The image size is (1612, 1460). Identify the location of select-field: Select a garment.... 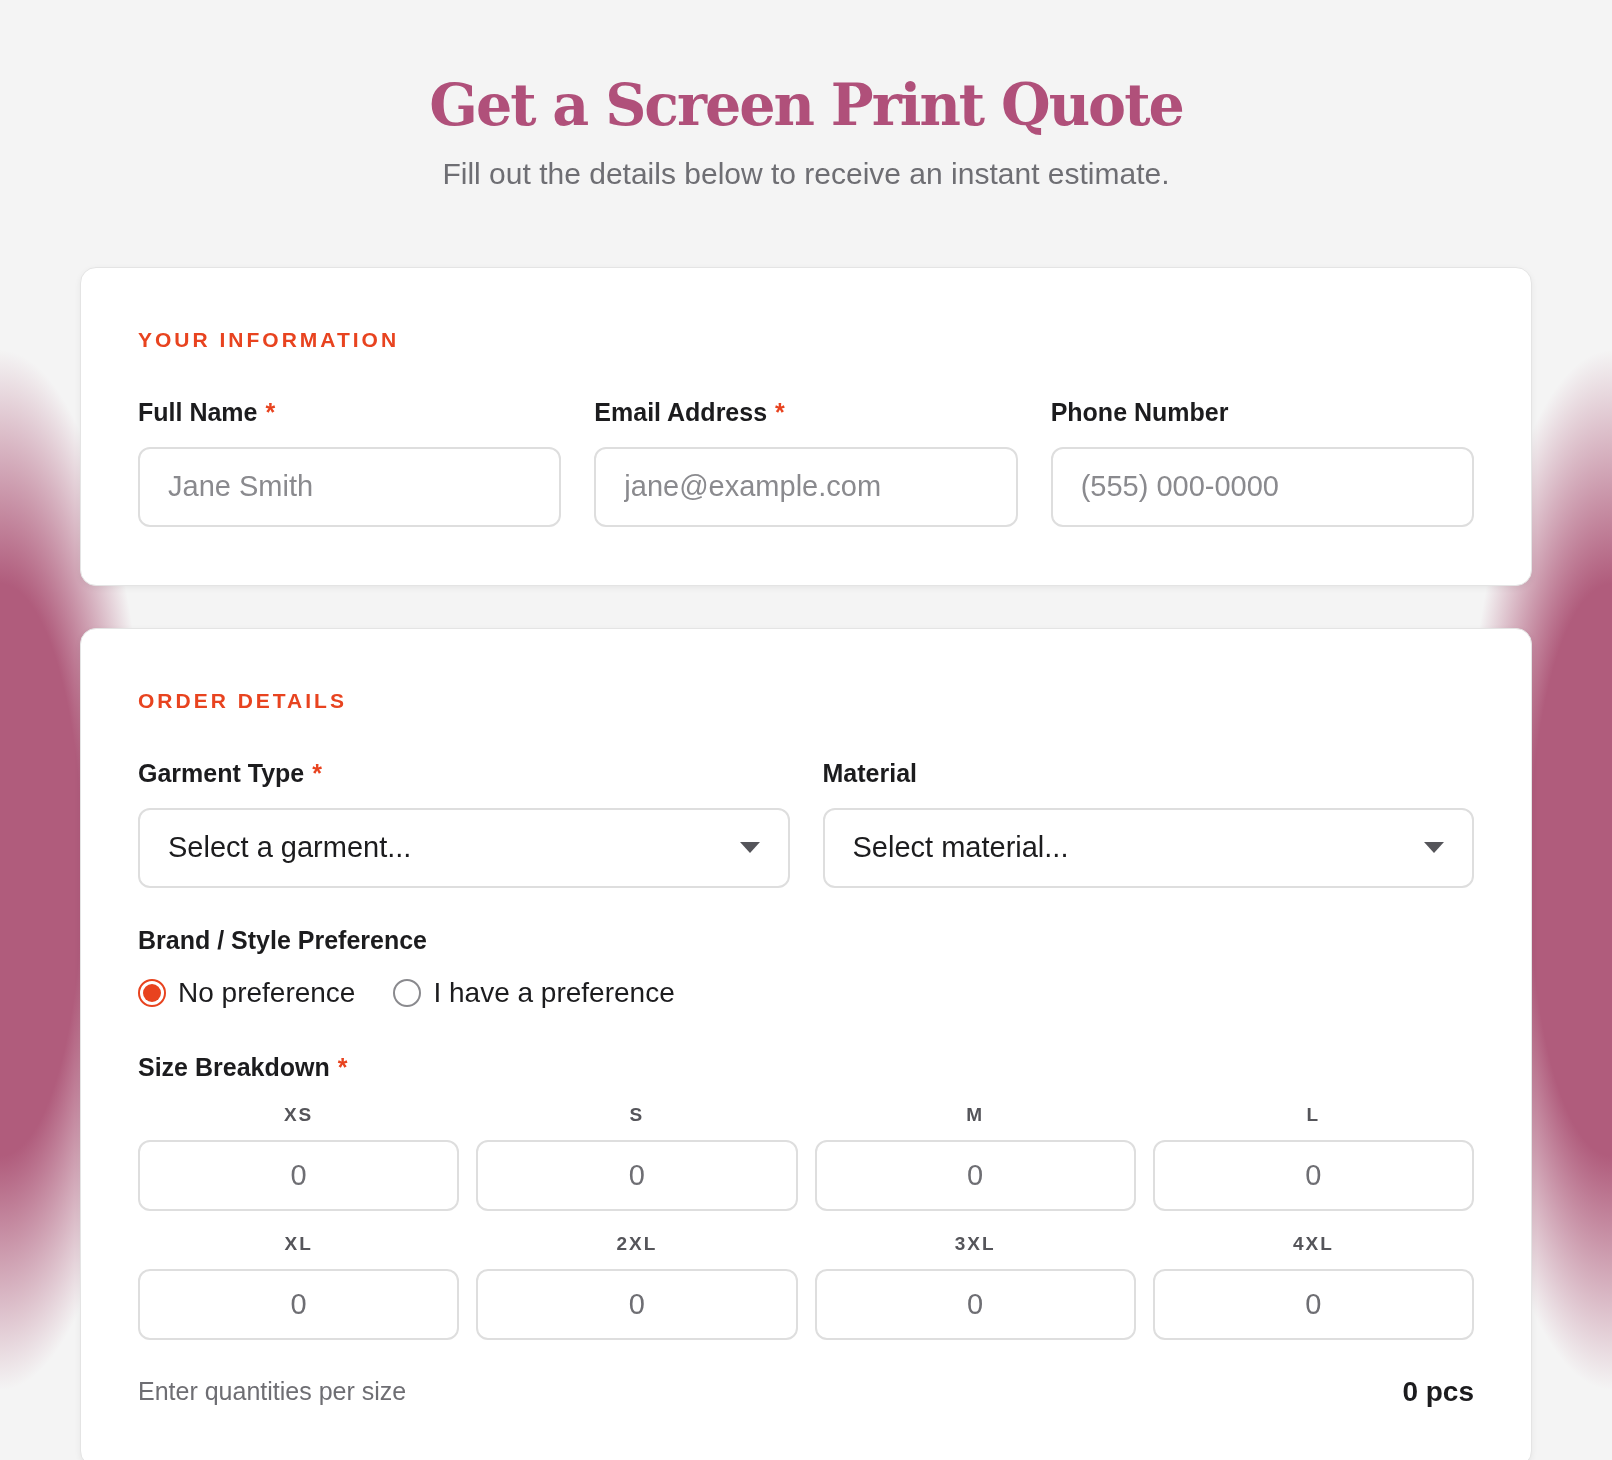
(464, 847).